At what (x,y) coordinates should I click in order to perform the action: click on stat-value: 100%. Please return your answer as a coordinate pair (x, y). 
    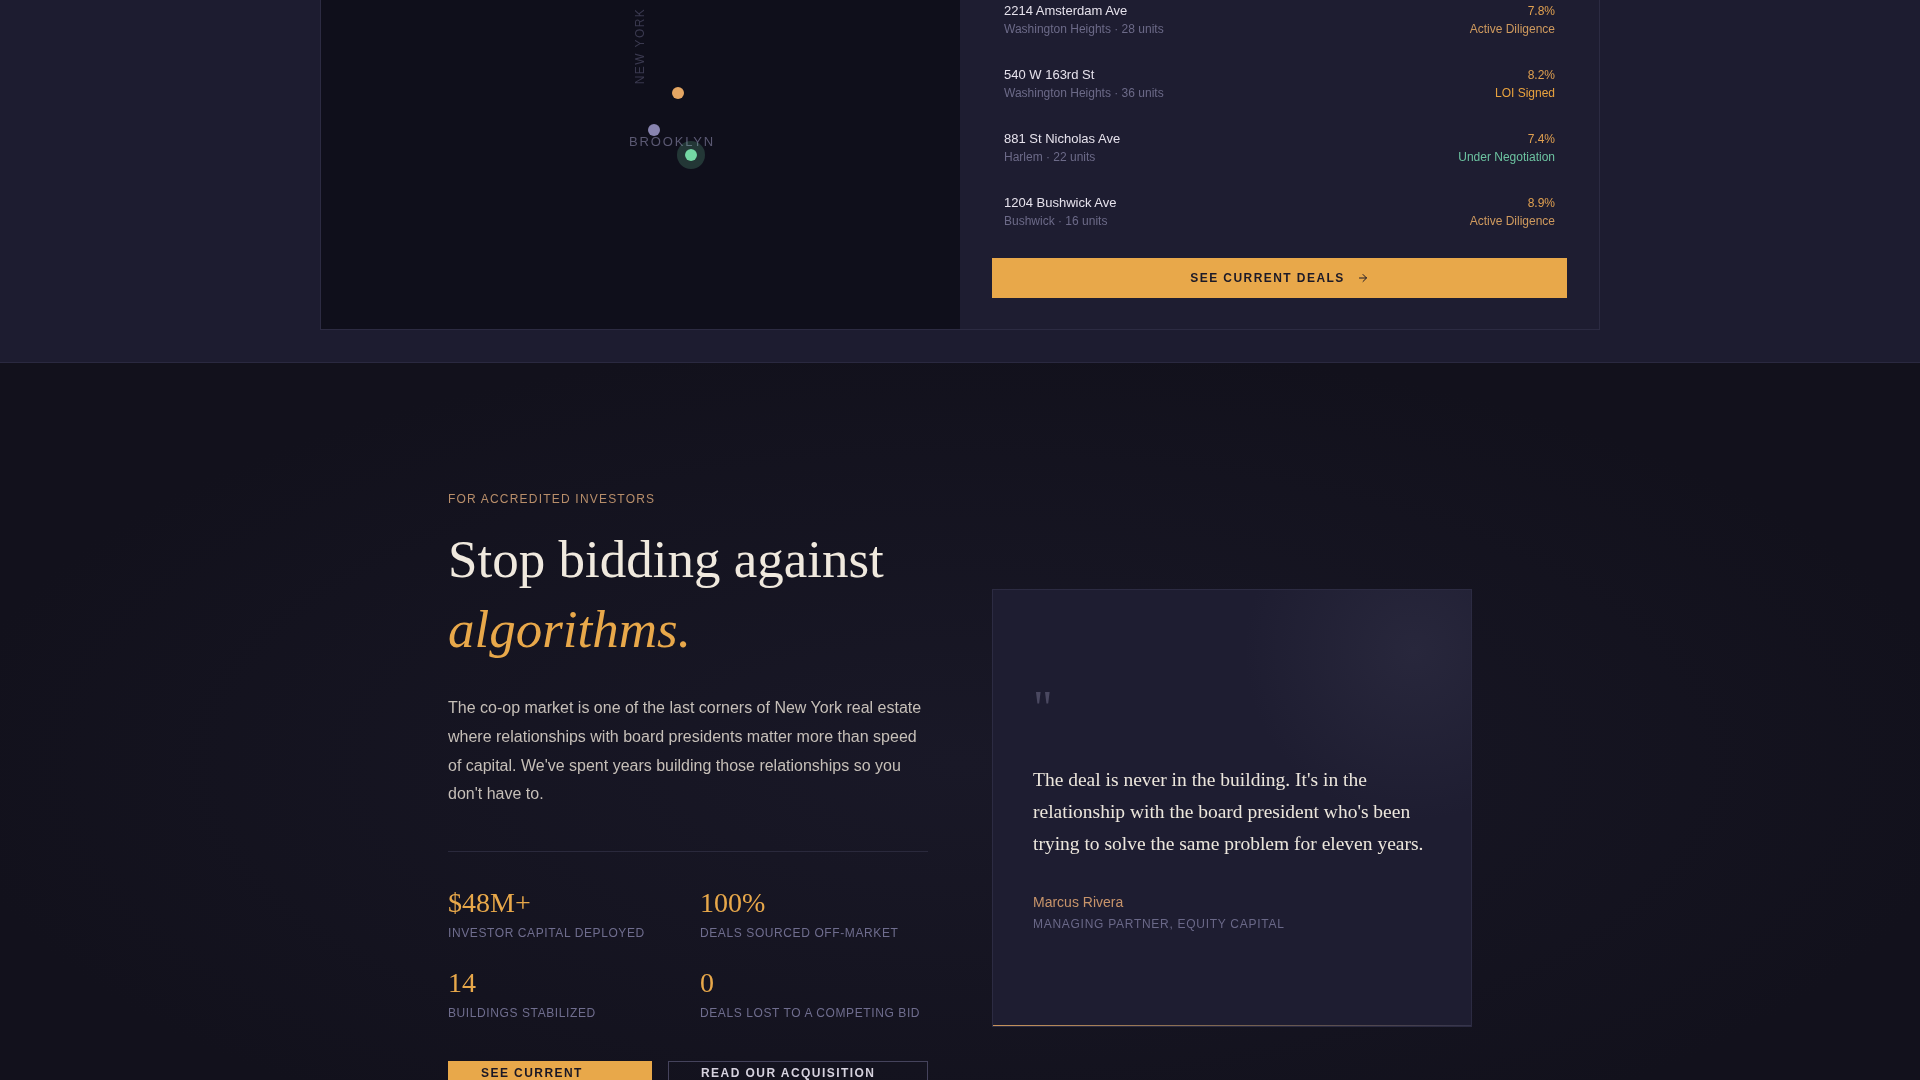
    Looking at the image, I should click on (733, 903).